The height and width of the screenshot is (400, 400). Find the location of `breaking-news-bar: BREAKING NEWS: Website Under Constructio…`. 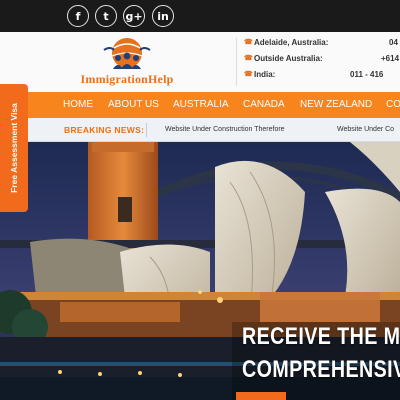

breaking-news-bar: BREAKING NEWS: Website Under Constructio… is located at coordinates (200, 130).